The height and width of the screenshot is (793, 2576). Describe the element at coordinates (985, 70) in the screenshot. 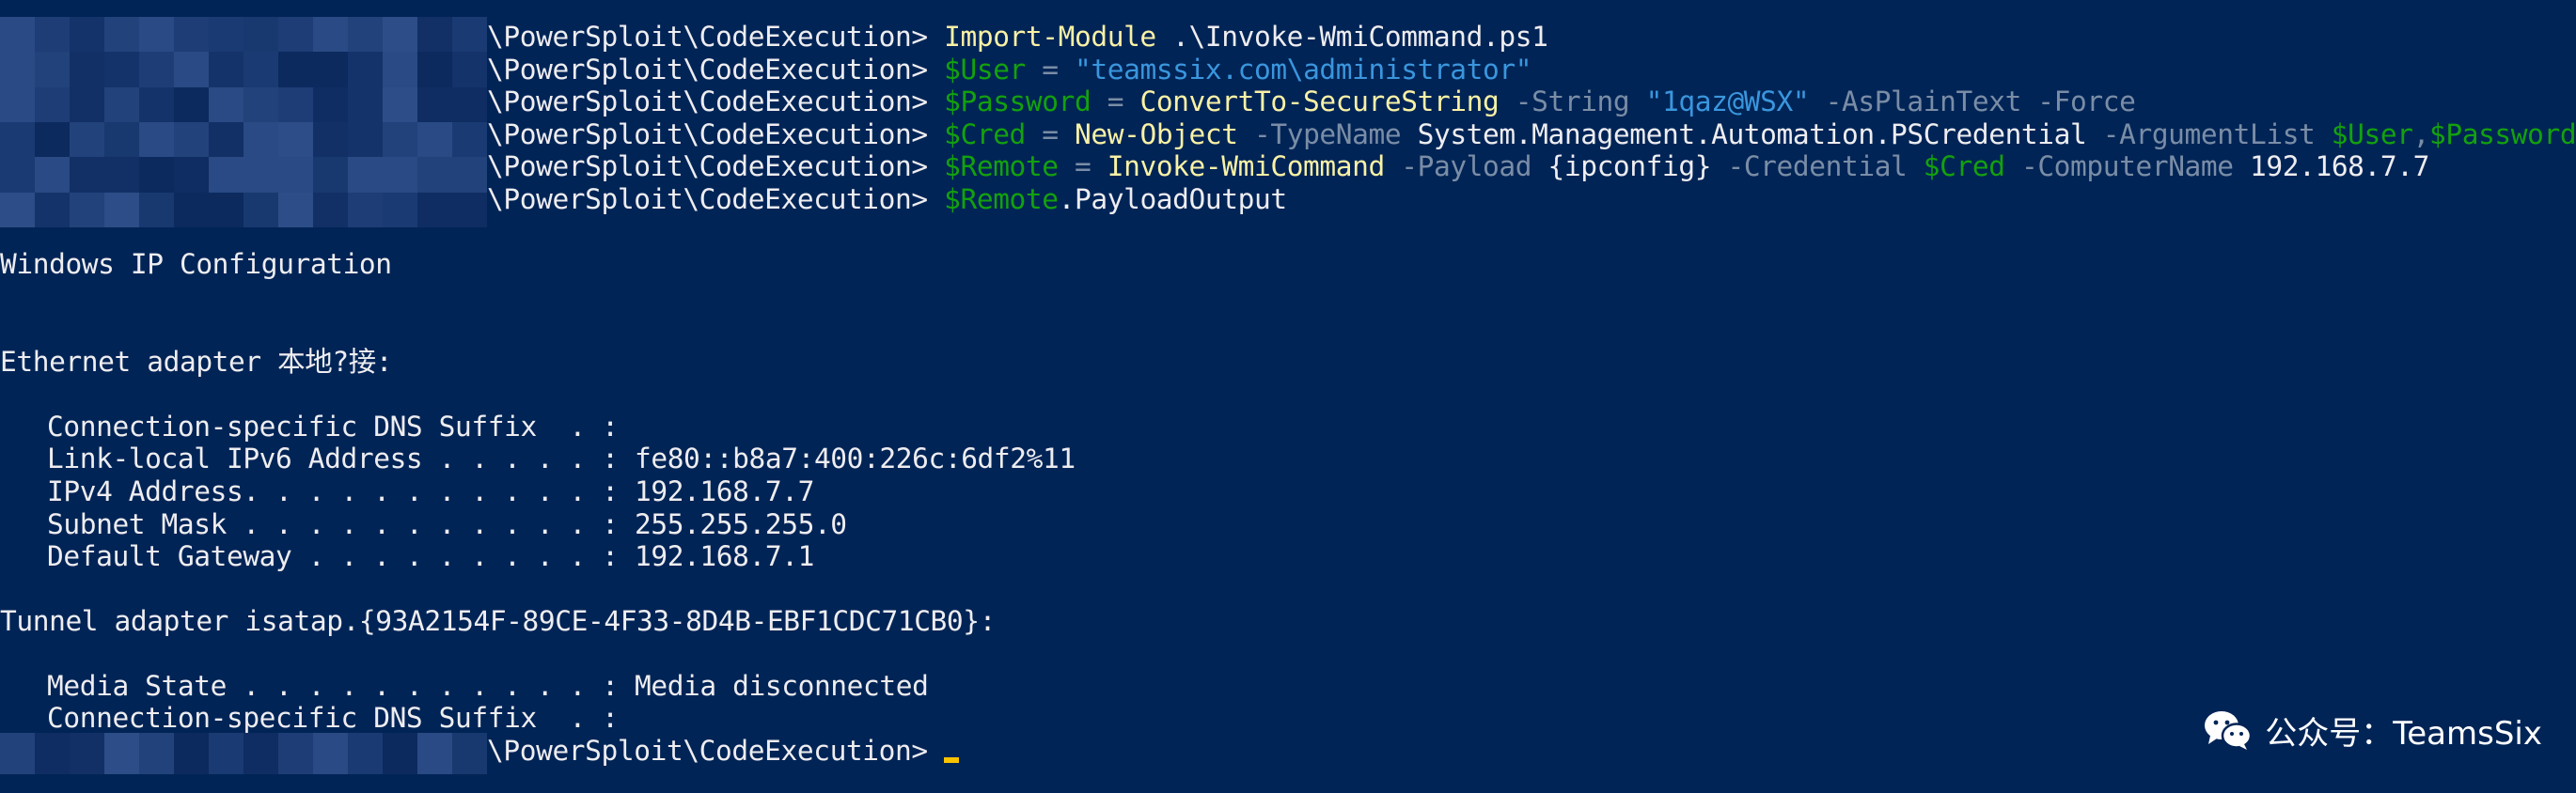

I see `variable: $User` at that location.